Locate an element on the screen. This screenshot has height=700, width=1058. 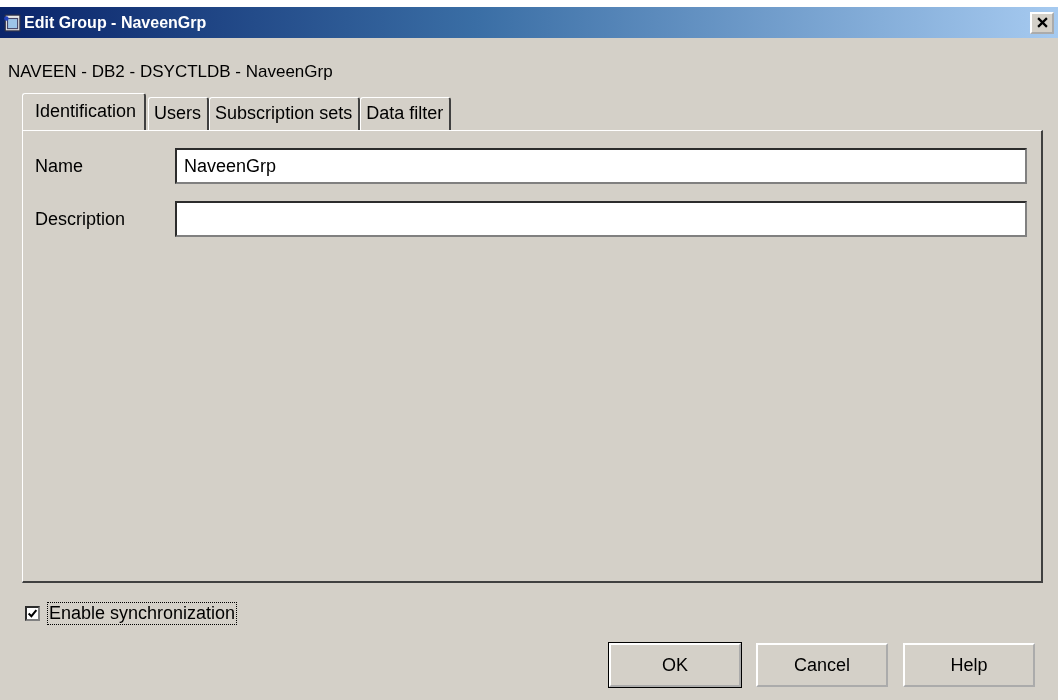
tab: Data filter is located at coordinates (406, 113).